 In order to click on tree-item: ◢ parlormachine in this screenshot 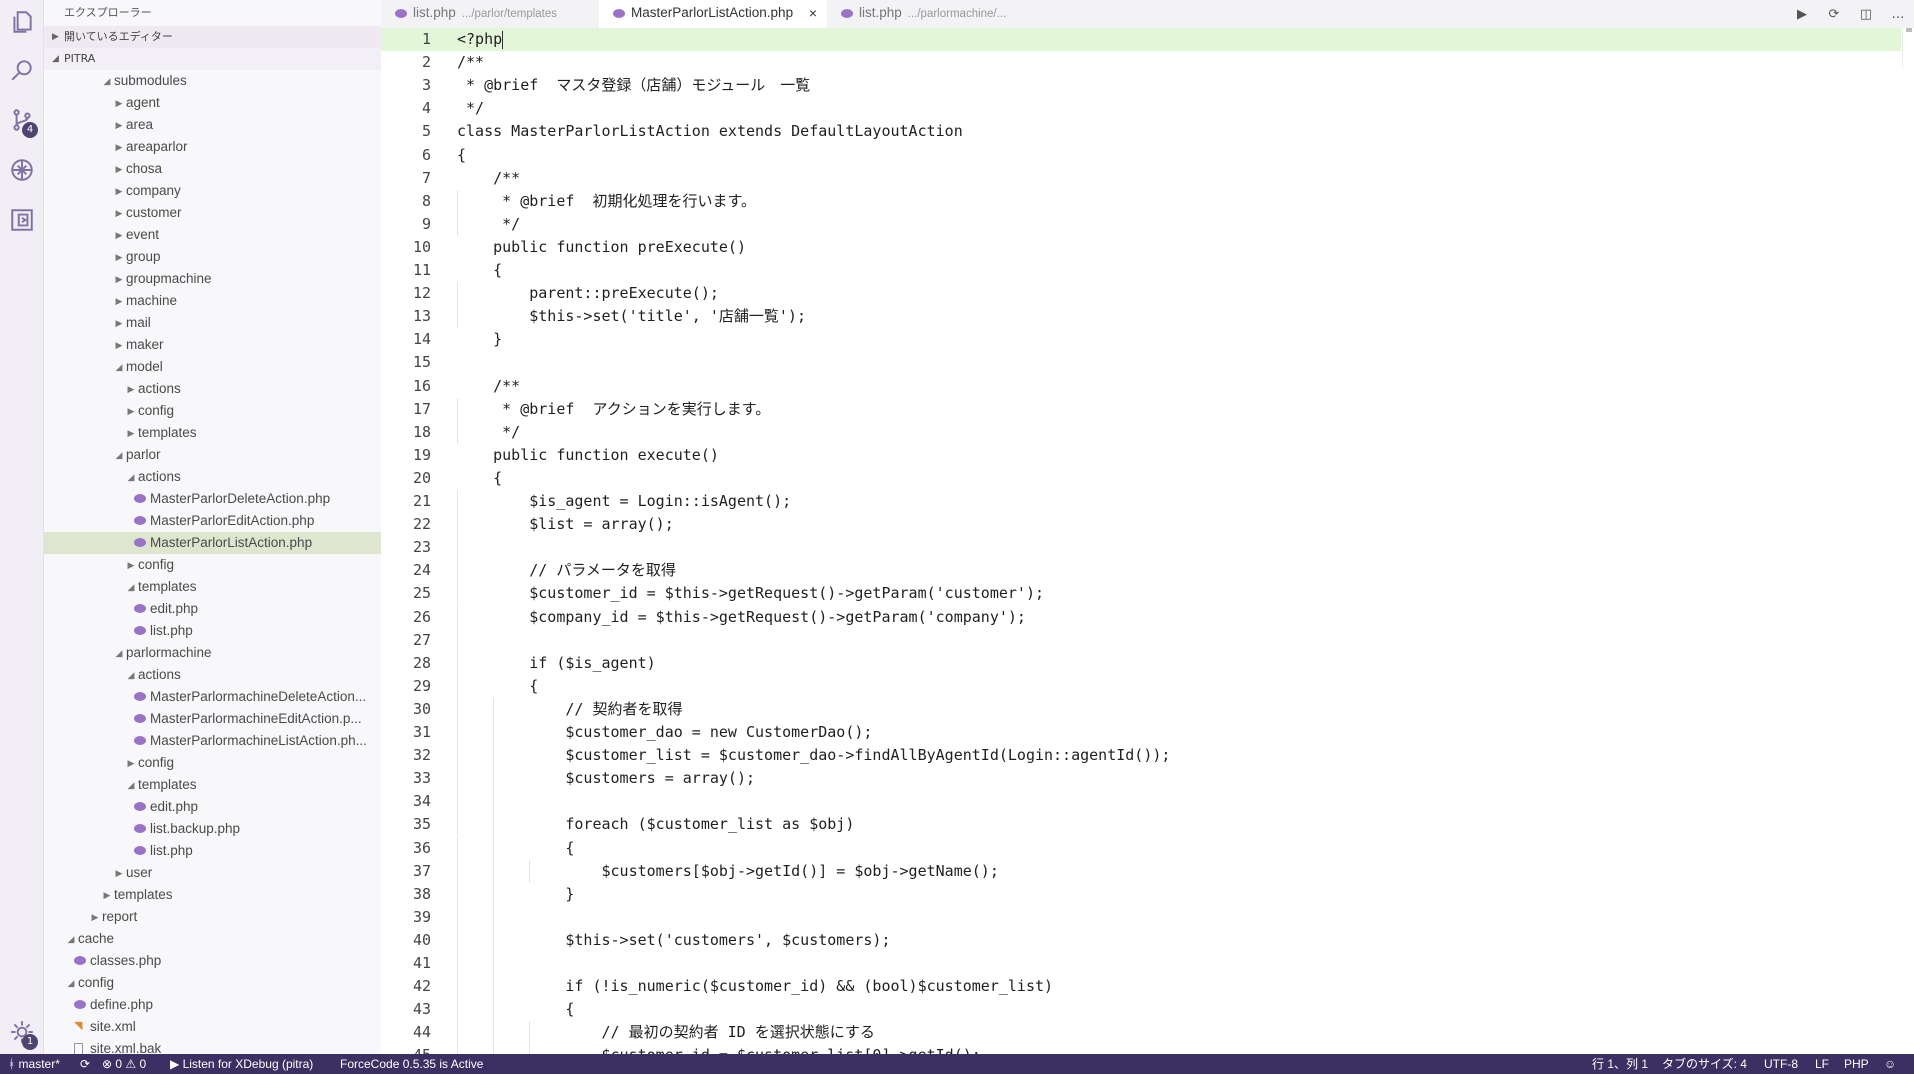, I will do `click(212, 653)`.